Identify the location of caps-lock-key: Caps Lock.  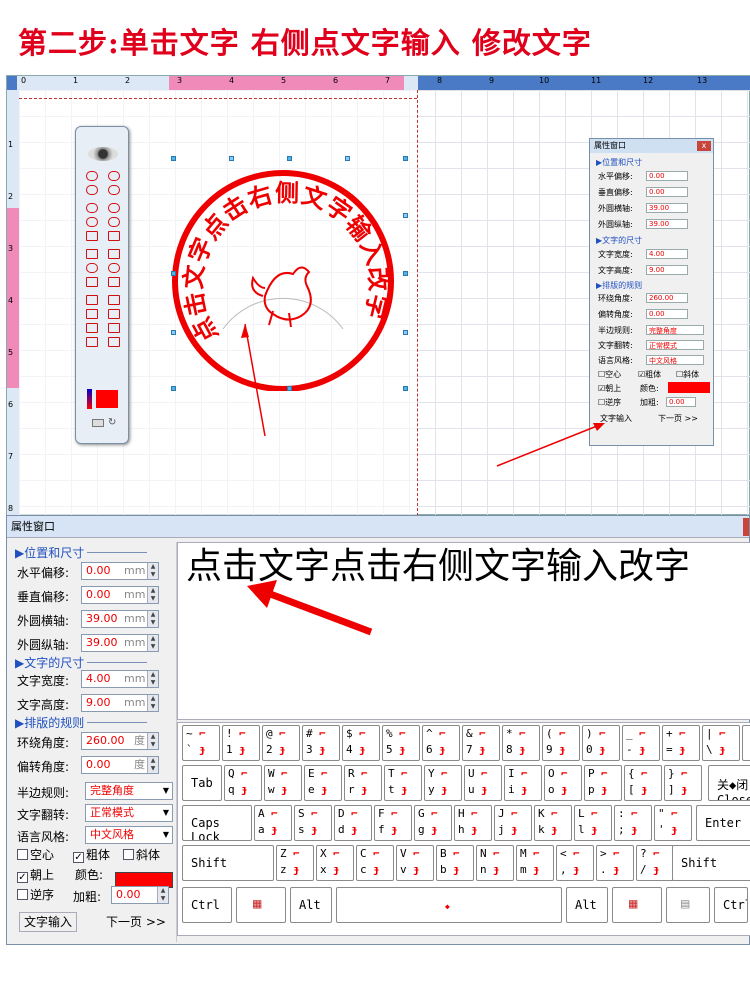
(217, 823).